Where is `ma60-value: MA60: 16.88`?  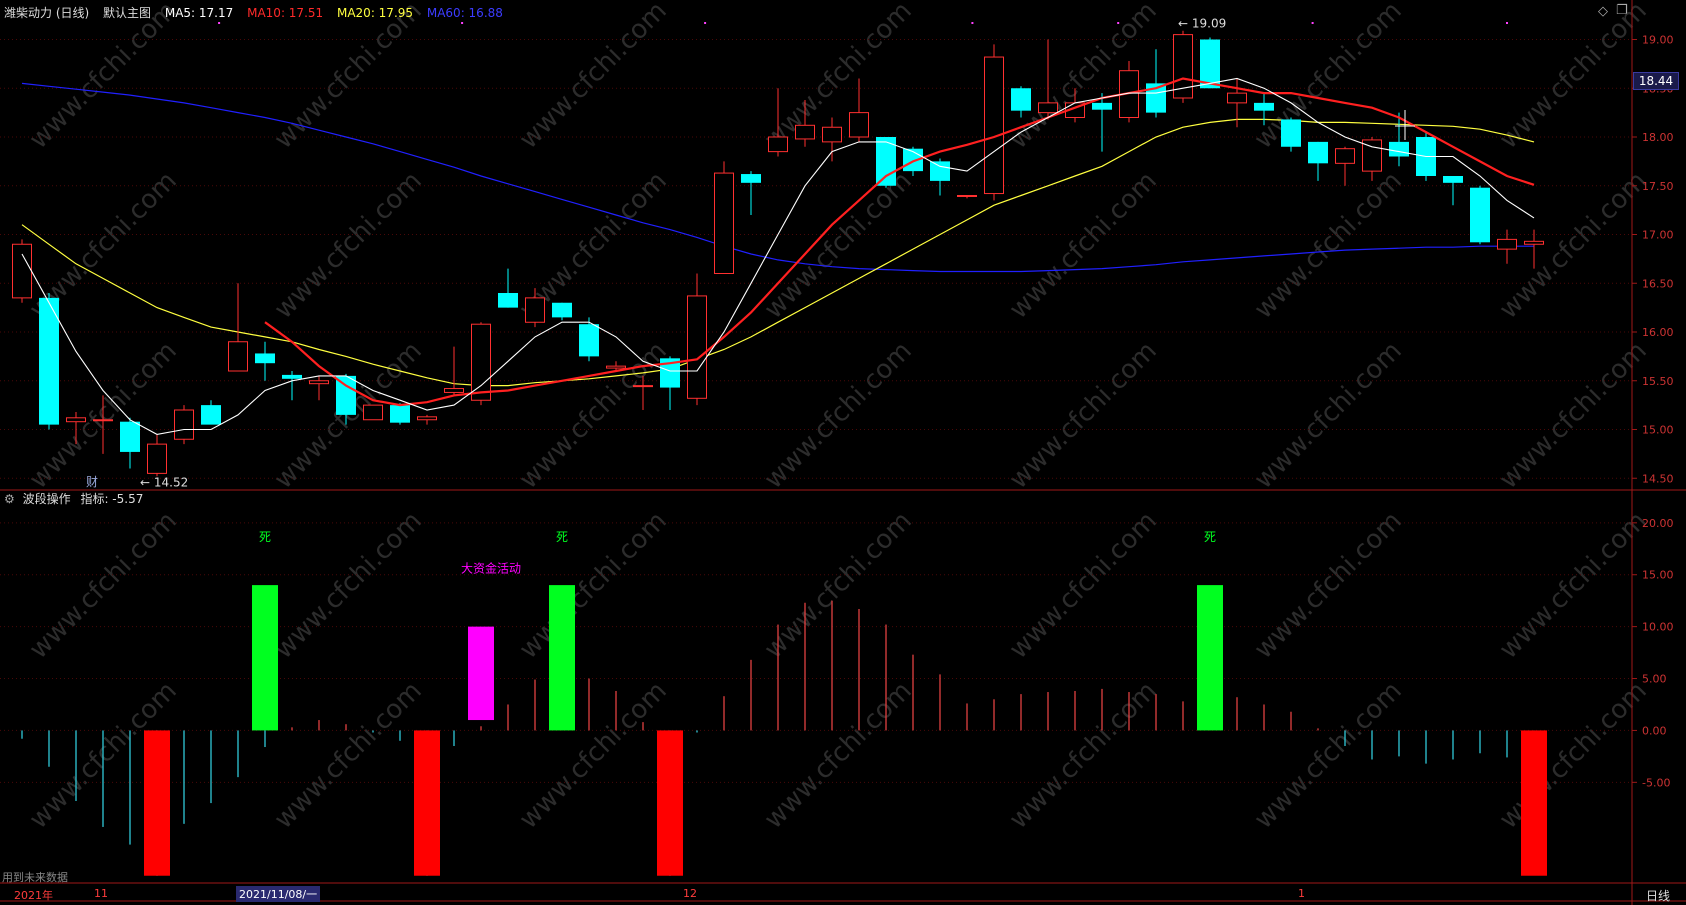 ma60-value: MA60: 16.88 is located at coordinates (464, 13).